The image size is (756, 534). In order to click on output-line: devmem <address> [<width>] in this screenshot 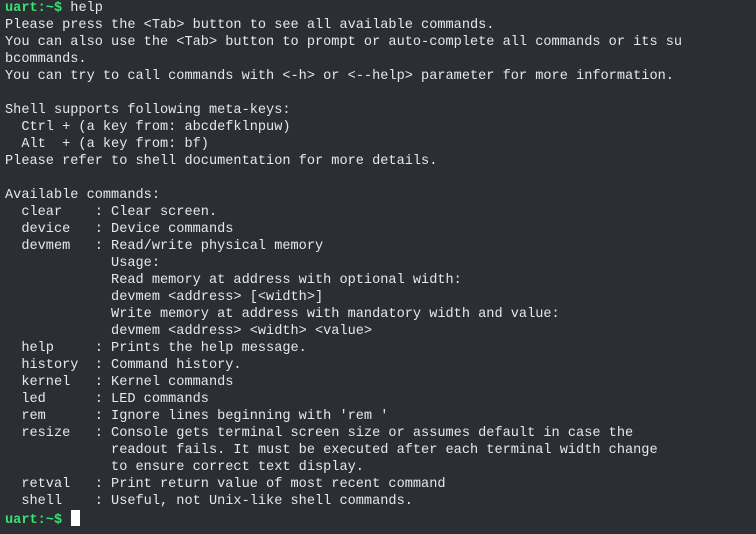, I will do `click(164, 297)`.